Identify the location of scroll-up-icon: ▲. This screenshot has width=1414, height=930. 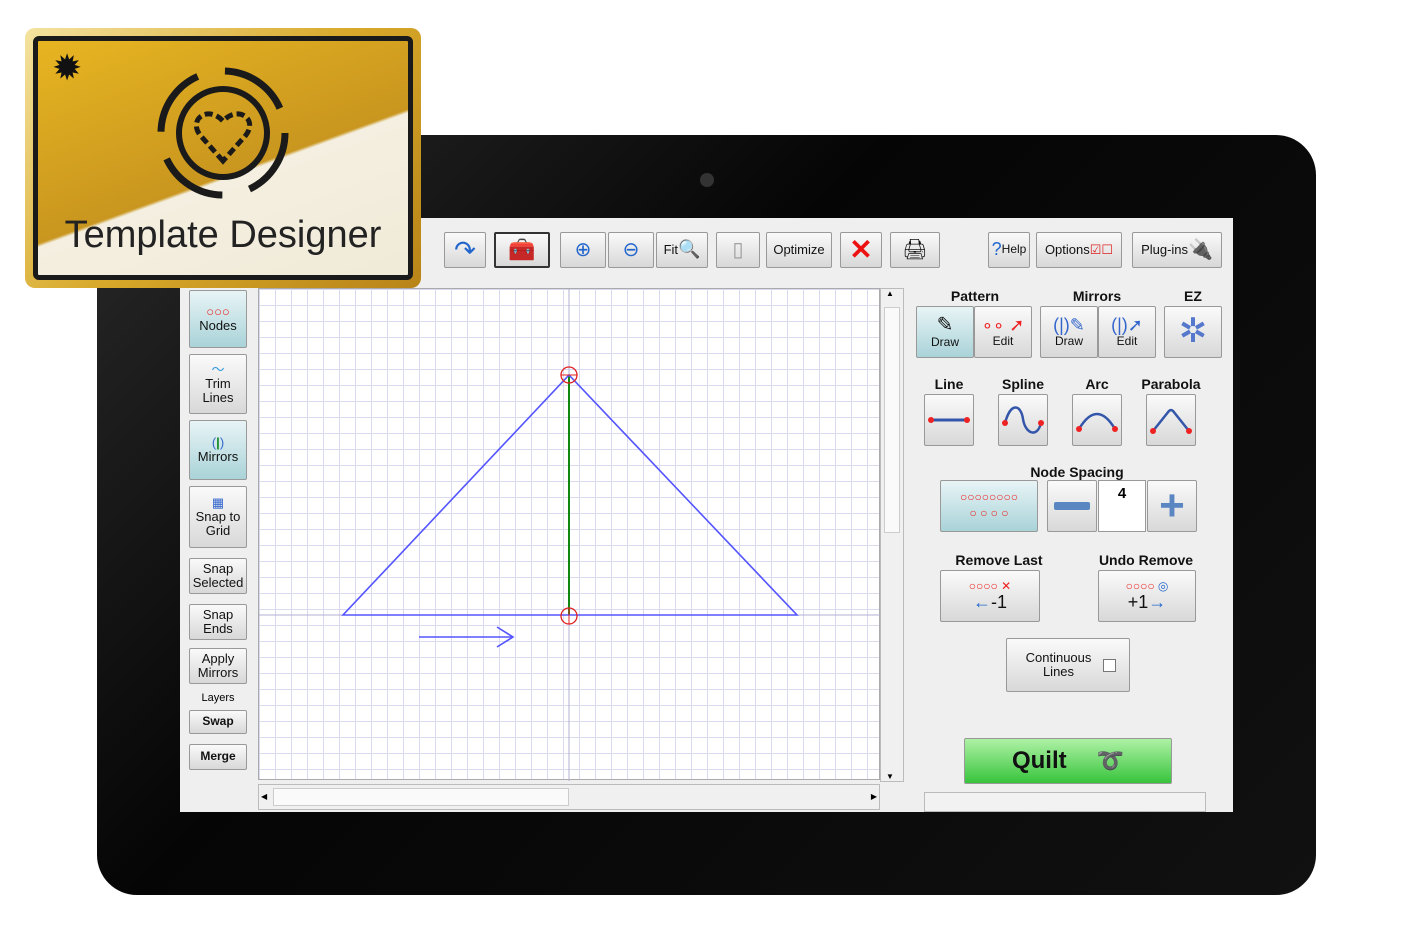
(890, 293).